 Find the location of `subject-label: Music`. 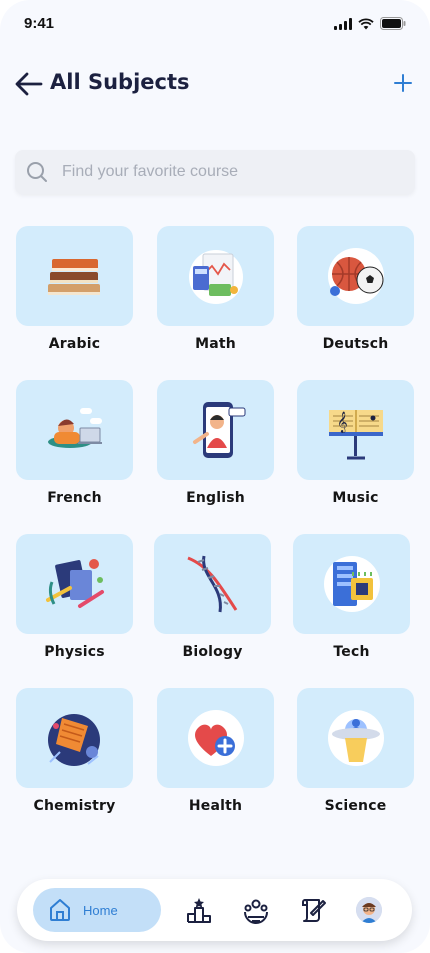

subject-label: Music is located at coordinates (355, 498).